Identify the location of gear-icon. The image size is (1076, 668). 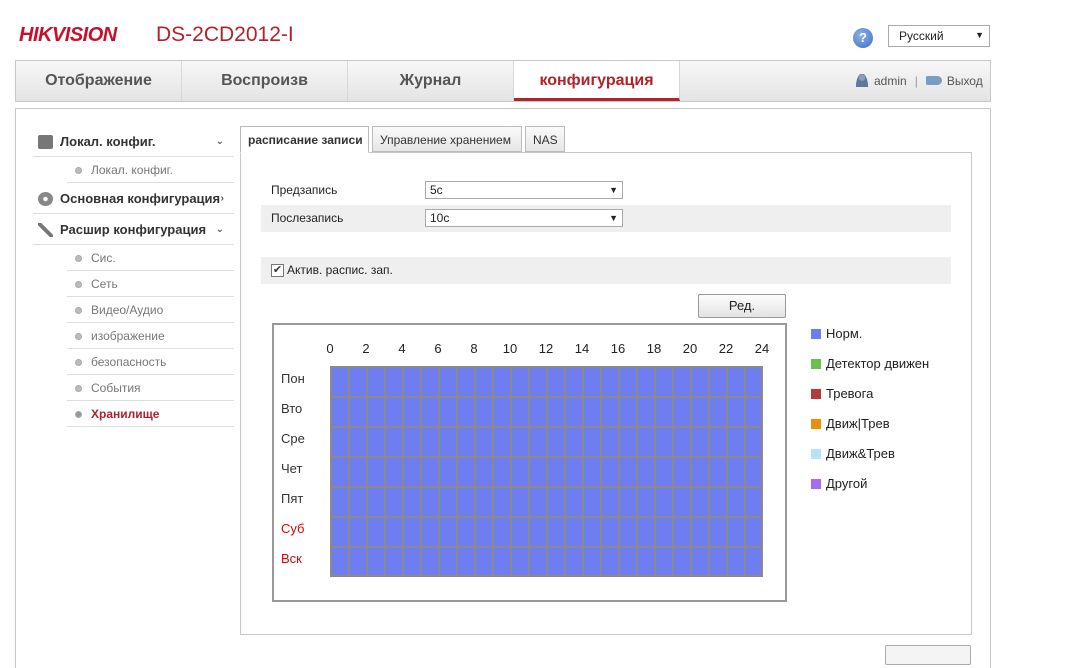
(45, 199).